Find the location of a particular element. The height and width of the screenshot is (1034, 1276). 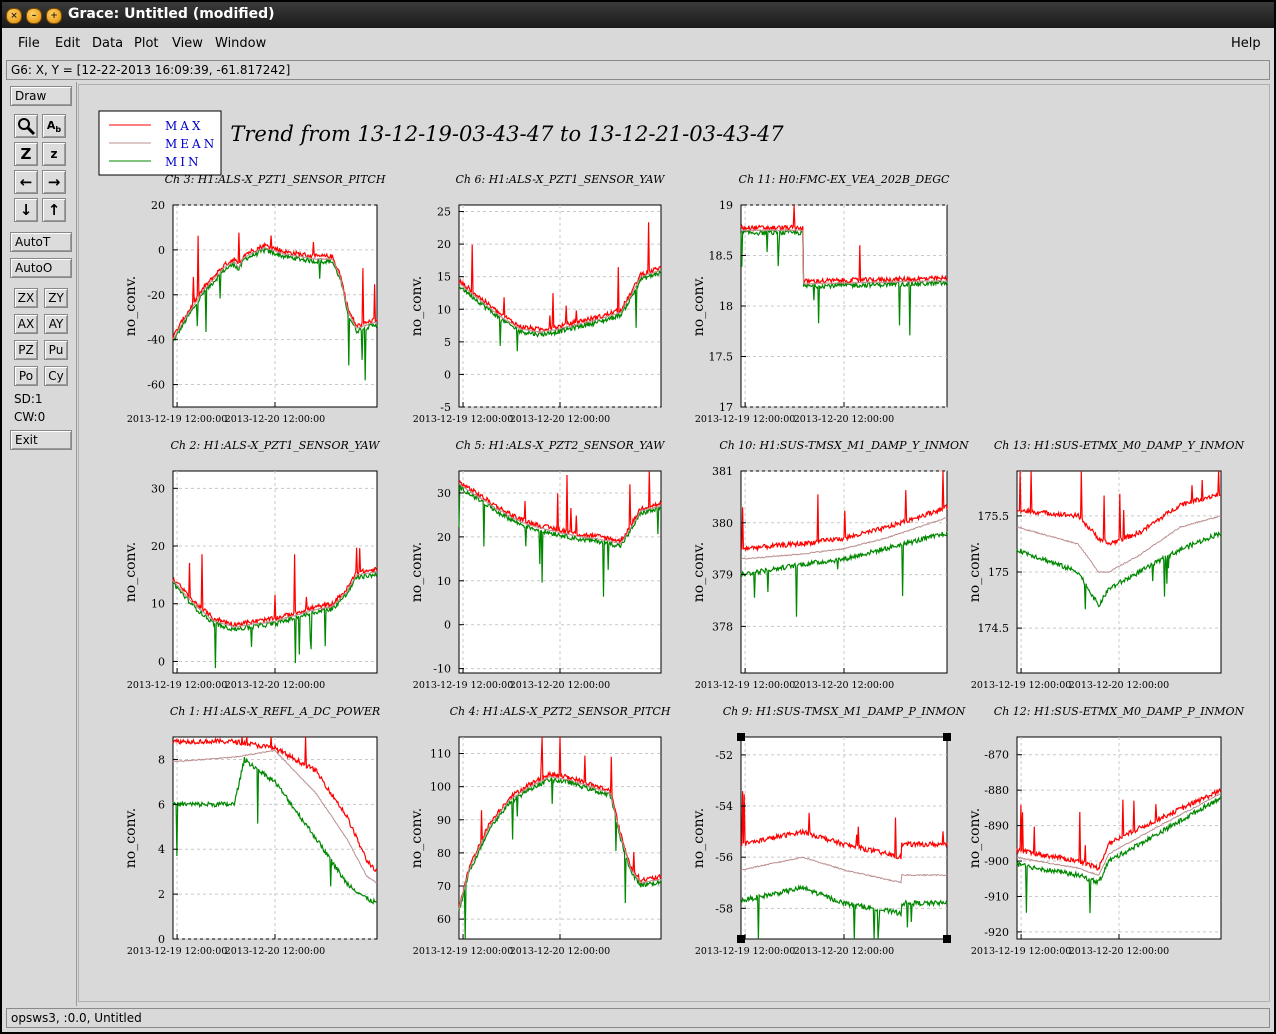

title-bar: × – + Grace: Untitled (modified) is located at coordinates (638, 15).